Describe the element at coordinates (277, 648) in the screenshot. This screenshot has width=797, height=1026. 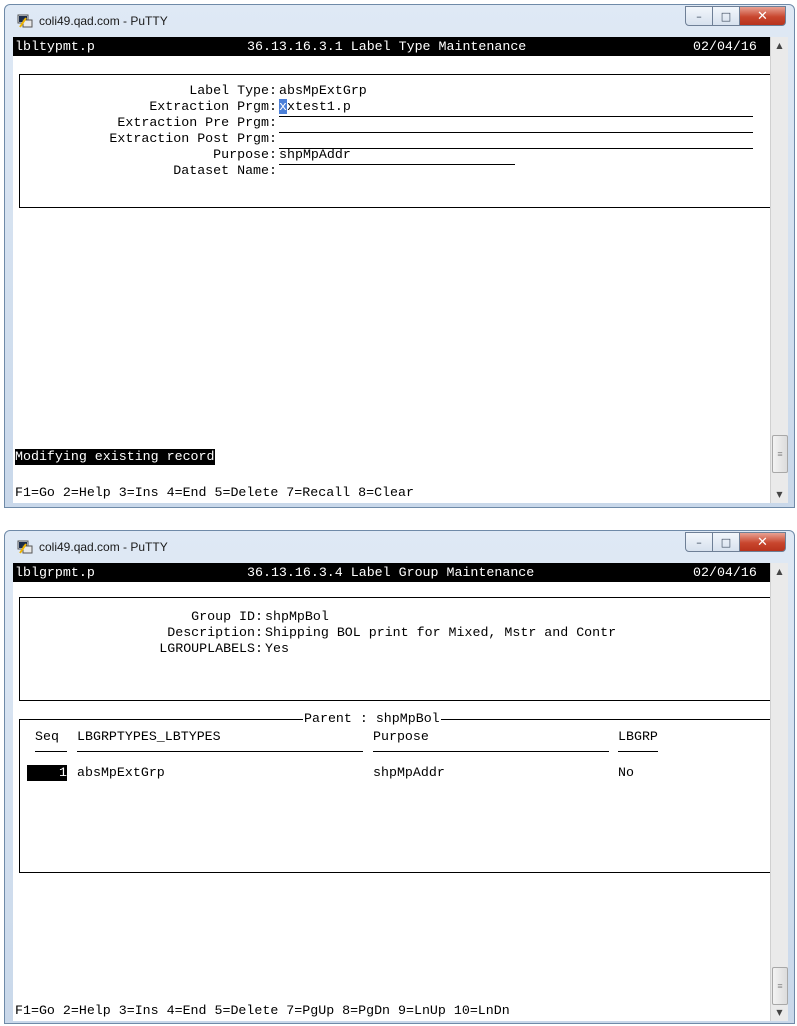
I see `lgrouplabels-value: Yes` at that location.